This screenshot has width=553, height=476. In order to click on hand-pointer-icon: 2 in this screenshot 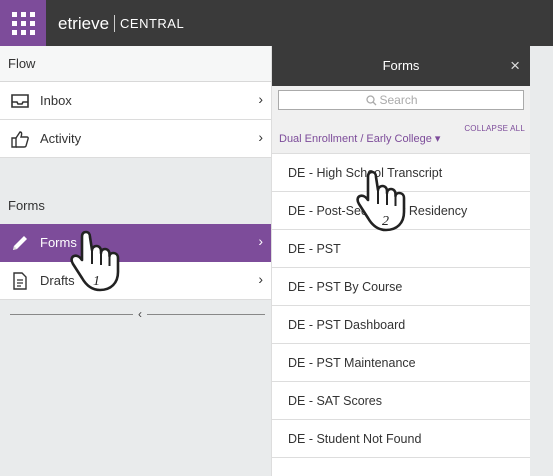, I will do `click(381, 201)`.